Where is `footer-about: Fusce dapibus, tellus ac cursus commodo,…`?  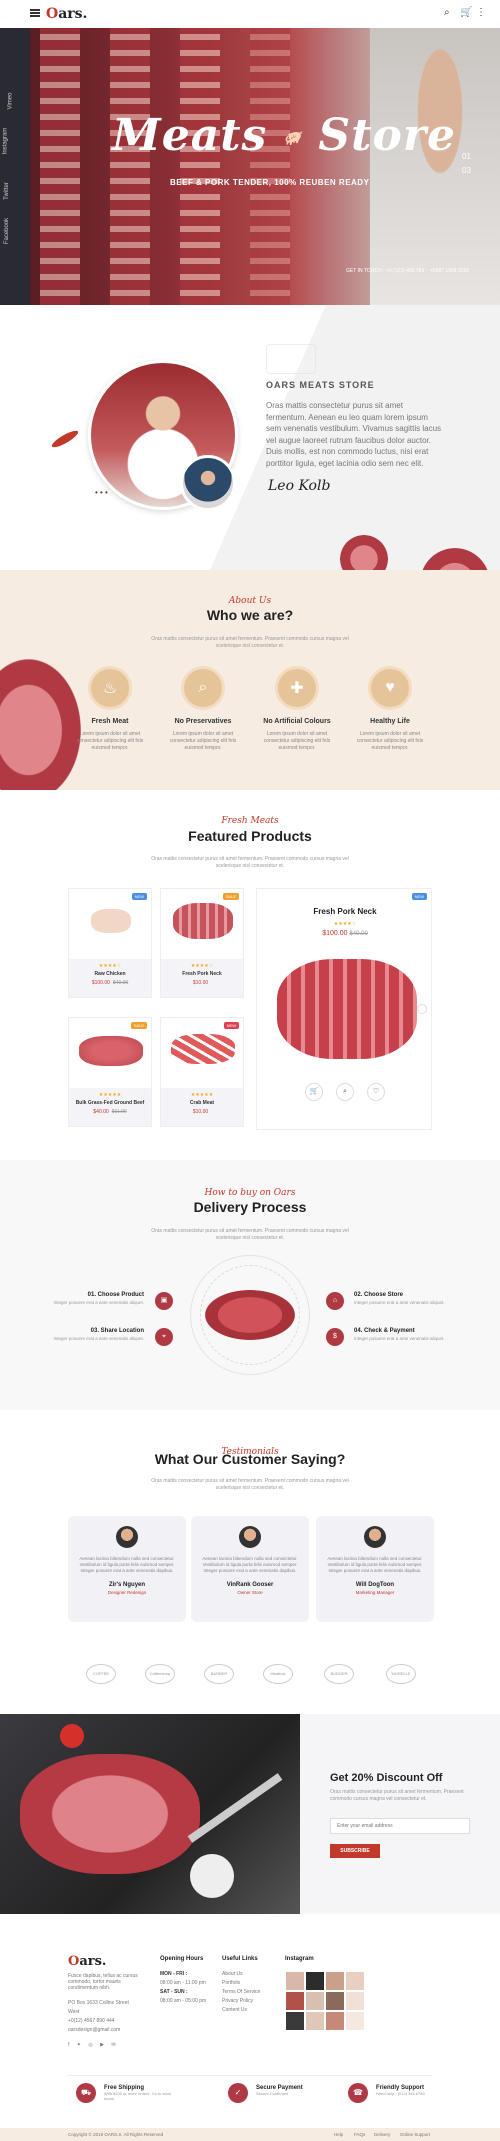 footer-about: Fusce dapibus, tellus ac cursus commodo,… is located at coordinates (103, 2011).